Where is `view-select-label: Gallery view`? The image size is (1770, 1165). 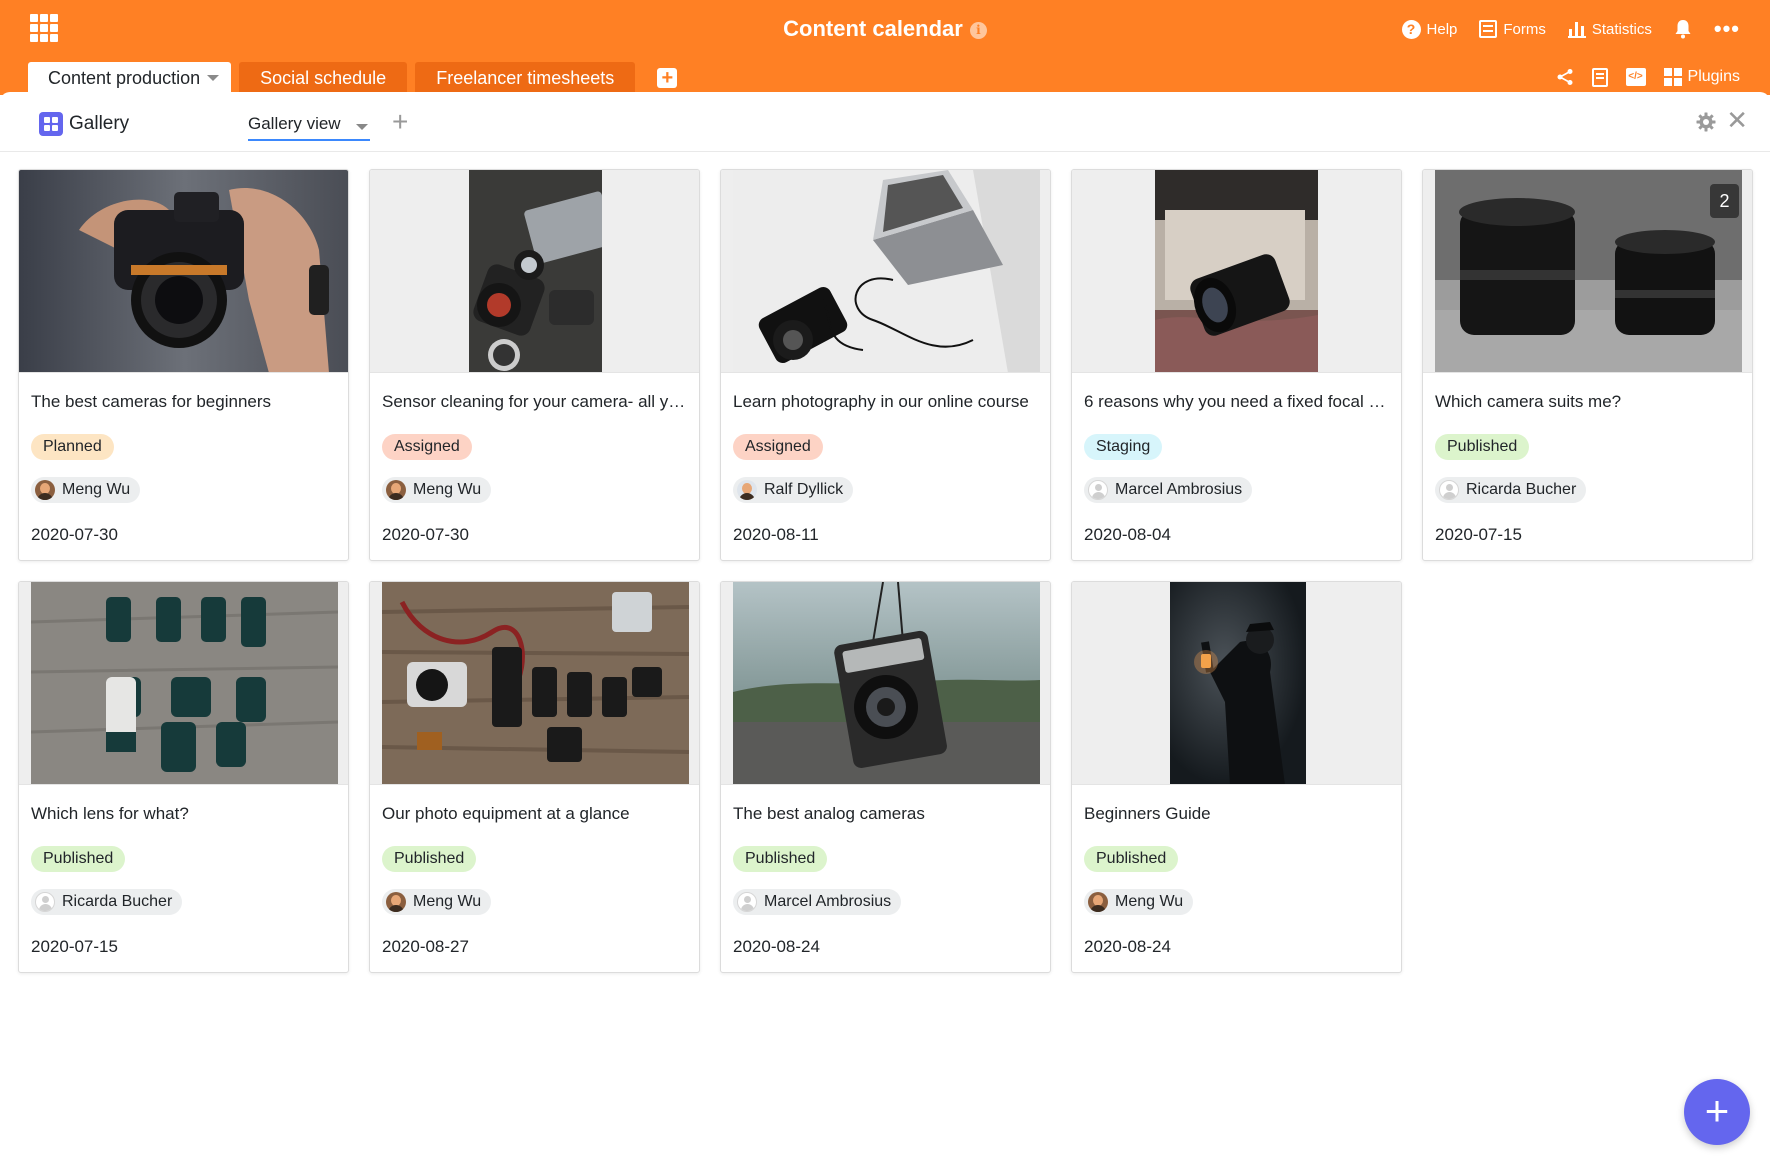
view-select-label: Gallery view is located at coordinates (294, 123).